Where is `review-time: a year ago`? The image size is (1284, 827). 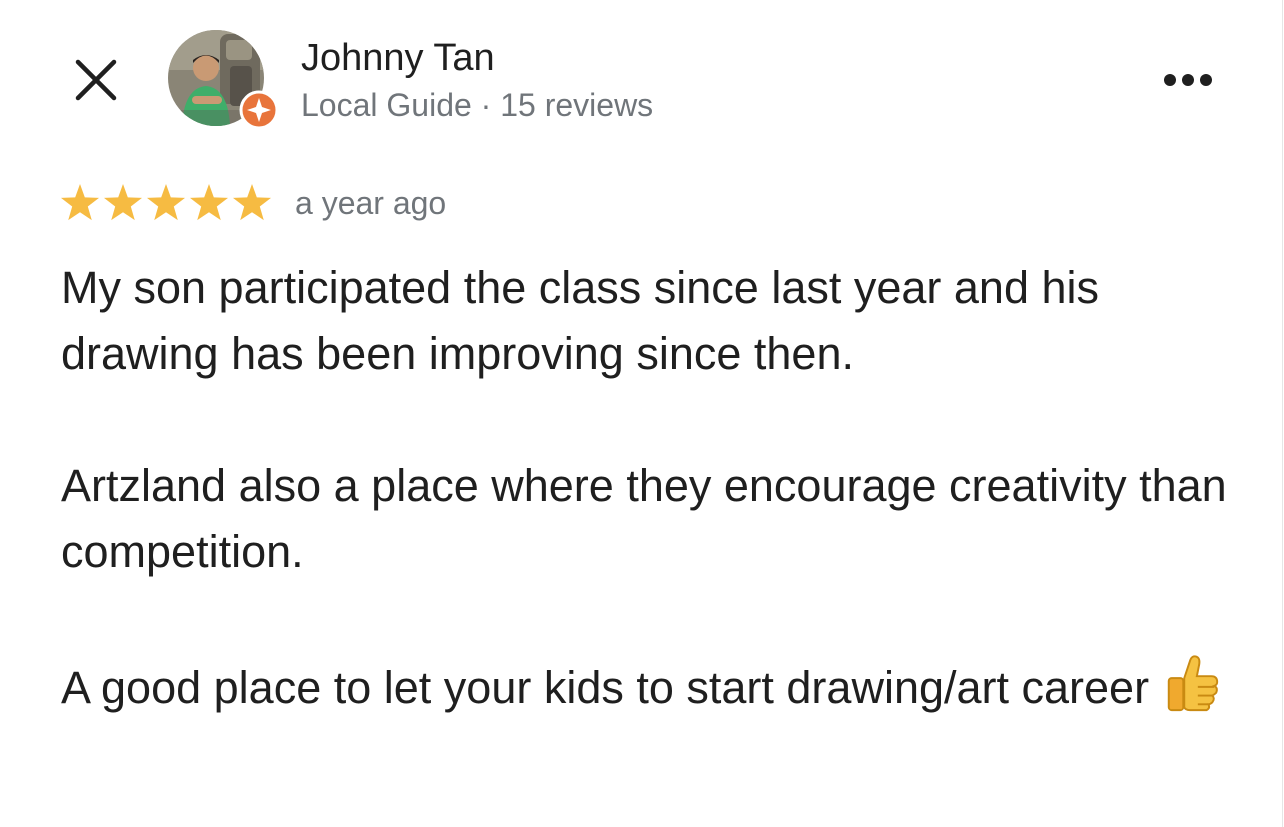
review-time: a year ago is located at coordinates (371, 203).